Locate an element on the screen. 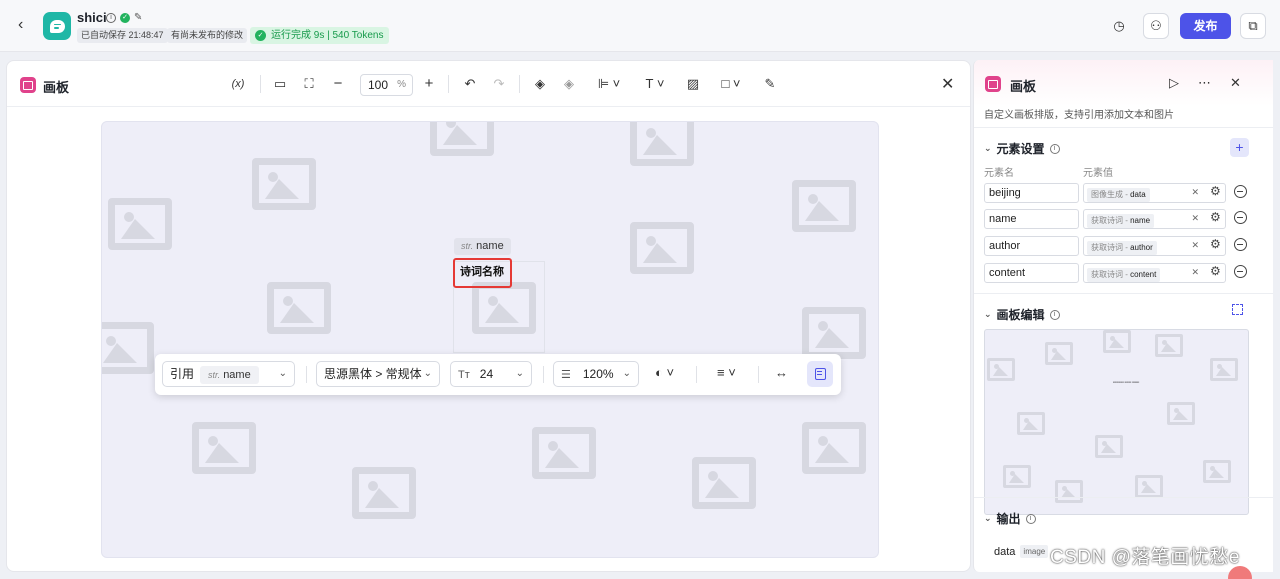 The width and height of the screenshot is (1280, 579). run-status-badge: ✓ 运行完成 9s | 540 Tokens is located at coordinates (320, 35).